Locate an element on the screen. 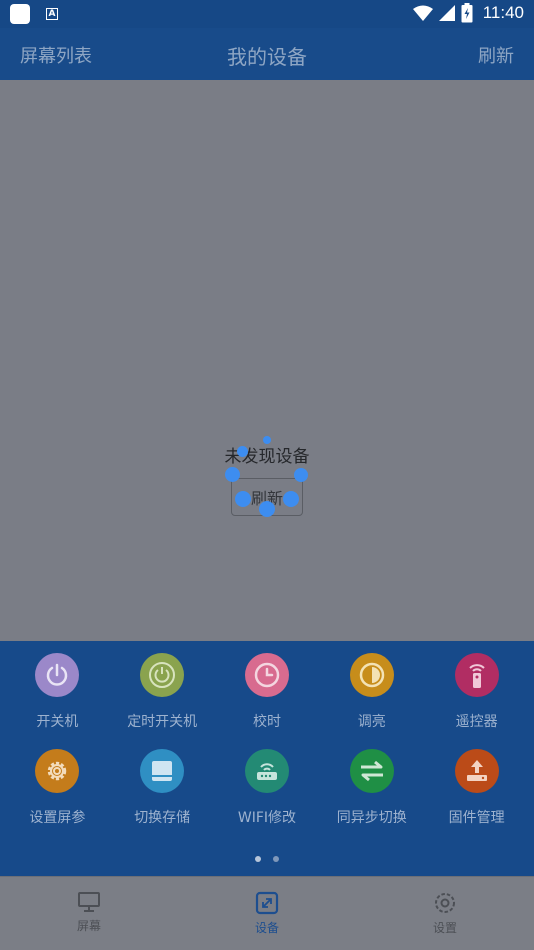 This screenshot has height=950, width=534. sync-switch-icon is located at coordinates (371, 771).